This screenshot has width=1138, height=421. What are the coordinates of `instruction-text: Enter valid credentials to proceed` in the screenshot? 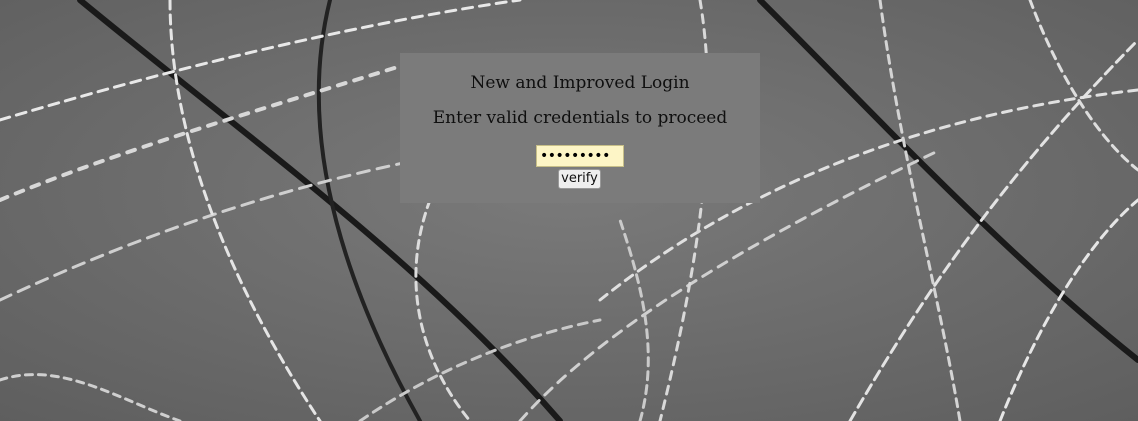 It's located at (580, 118).